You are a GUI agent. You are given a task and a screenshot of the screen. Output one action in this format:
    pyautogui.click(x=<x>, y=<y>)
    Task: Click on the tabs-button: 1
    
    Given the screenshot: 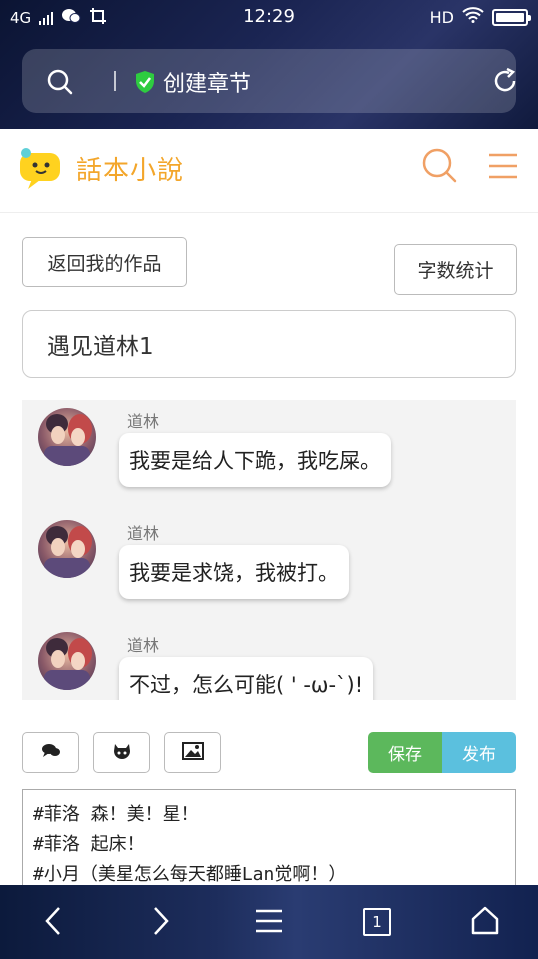 What is the action you would take?
    pyautogui.click(x=377, y=922)
    